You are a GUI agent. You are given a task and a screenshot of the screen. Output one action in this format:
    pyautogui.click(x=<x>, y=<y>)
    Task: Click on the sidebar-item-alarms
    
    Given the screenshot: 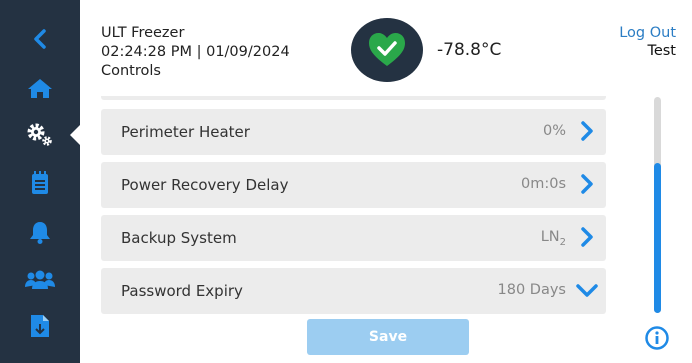 What is the action you would take?
    pyautogui.click(x=40, y=232)
    